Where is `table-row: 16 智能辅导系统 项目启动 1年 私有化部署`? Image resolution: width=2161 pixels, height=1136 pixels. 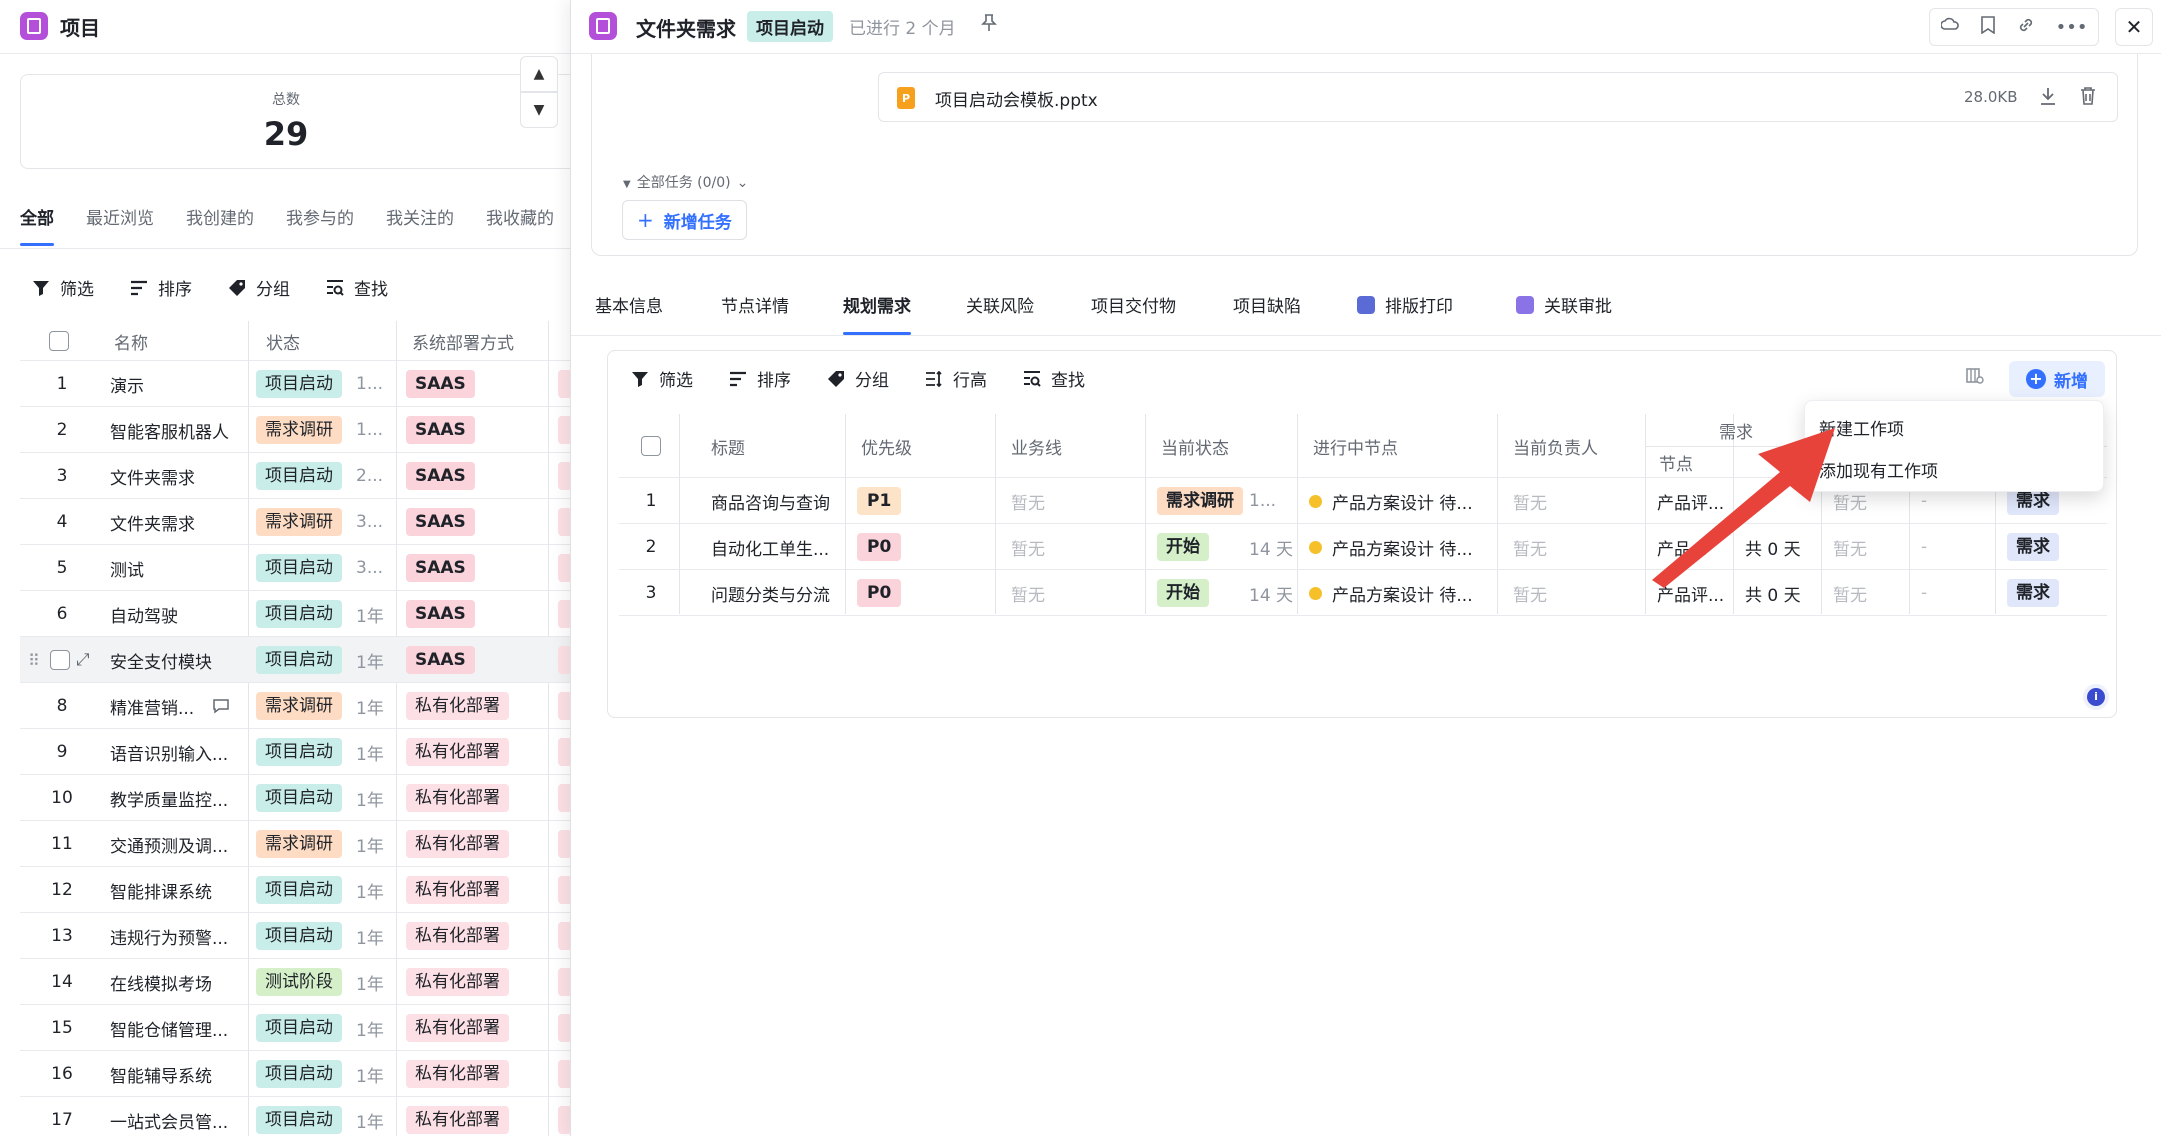 table-row: 16 智能辅导系统 项目启动 1年 私有化部署 is located at coordinates (295, 1074).